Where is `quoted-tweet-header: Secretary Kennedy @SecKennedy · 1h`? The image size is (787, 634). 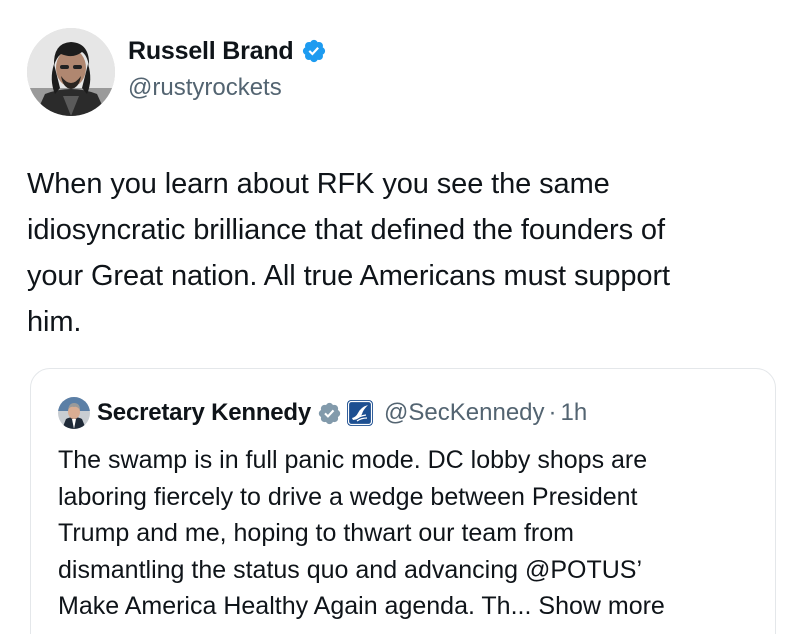 quoted-tweet-header: Secretary Kennedy @SecKennedy · 1h is located at coordinates (322, 413).